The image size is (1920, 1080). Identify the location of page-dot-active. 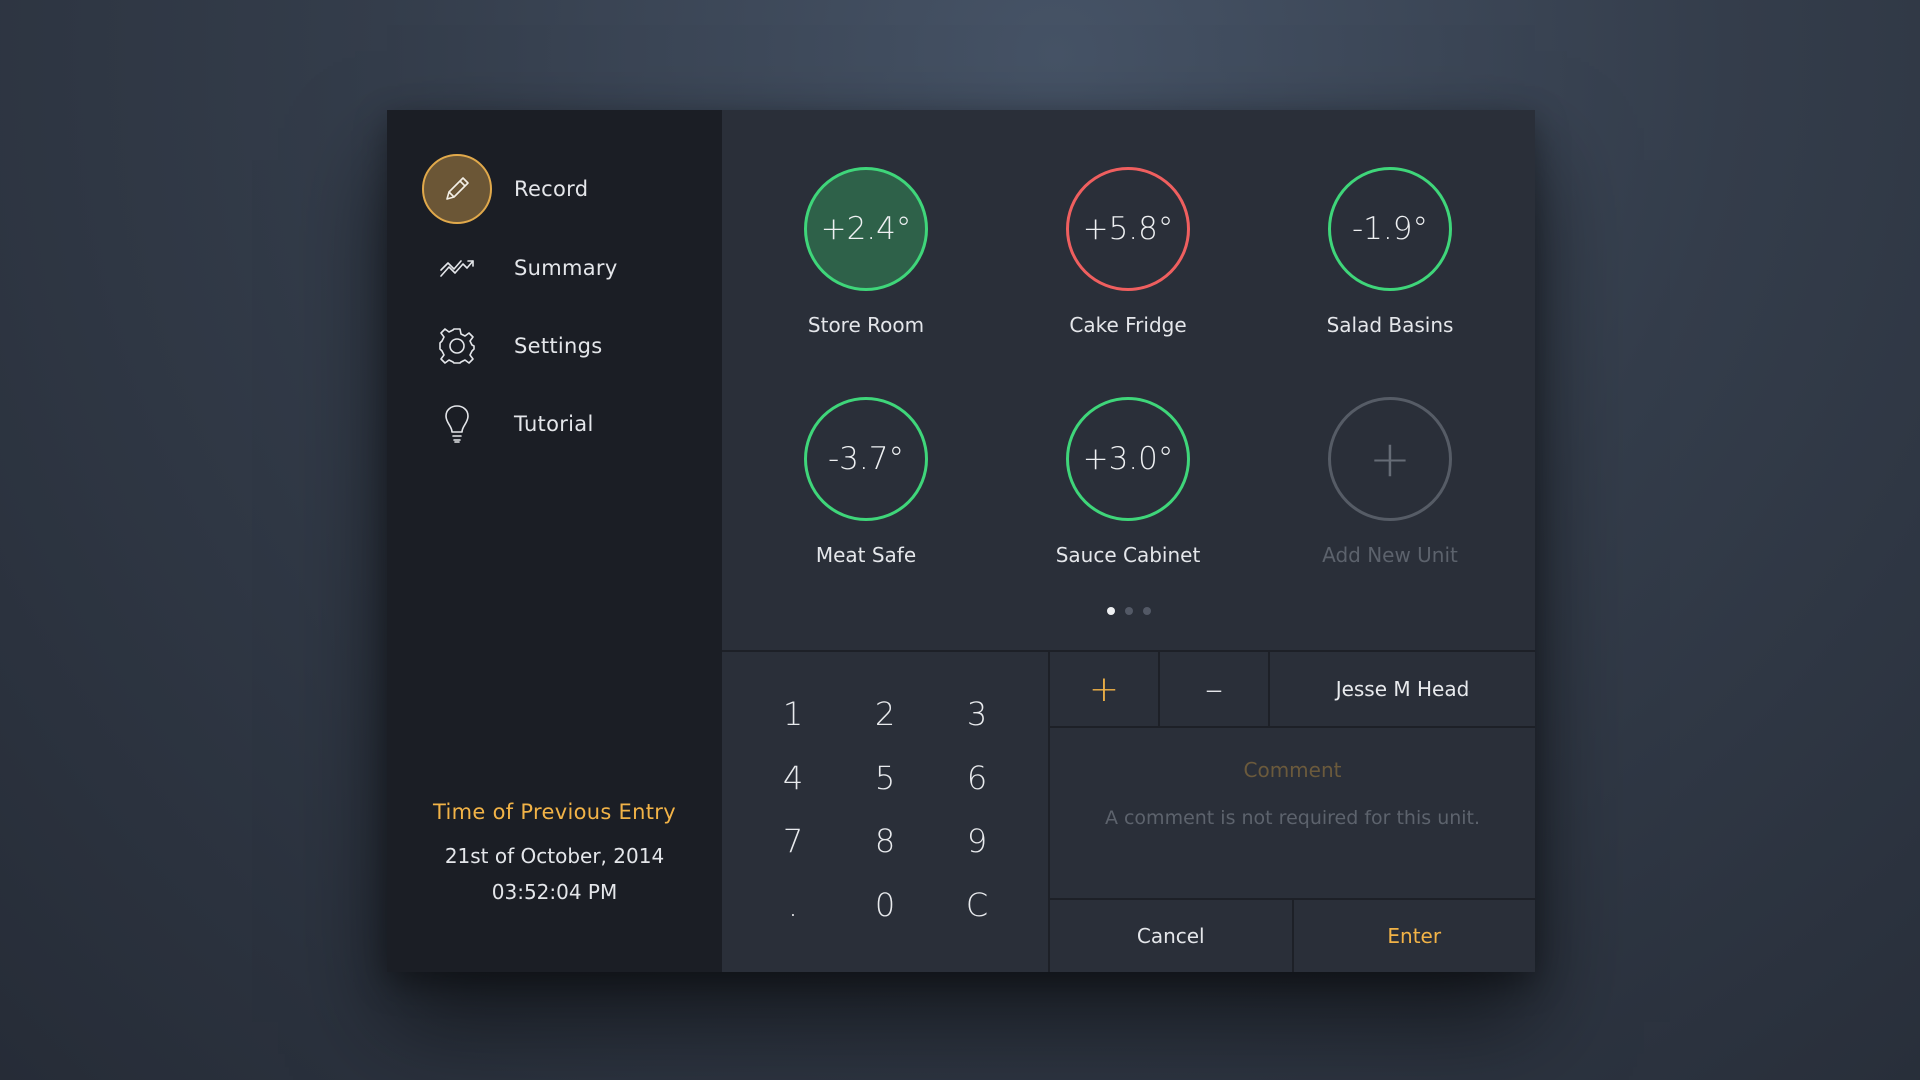
(1110, 611).